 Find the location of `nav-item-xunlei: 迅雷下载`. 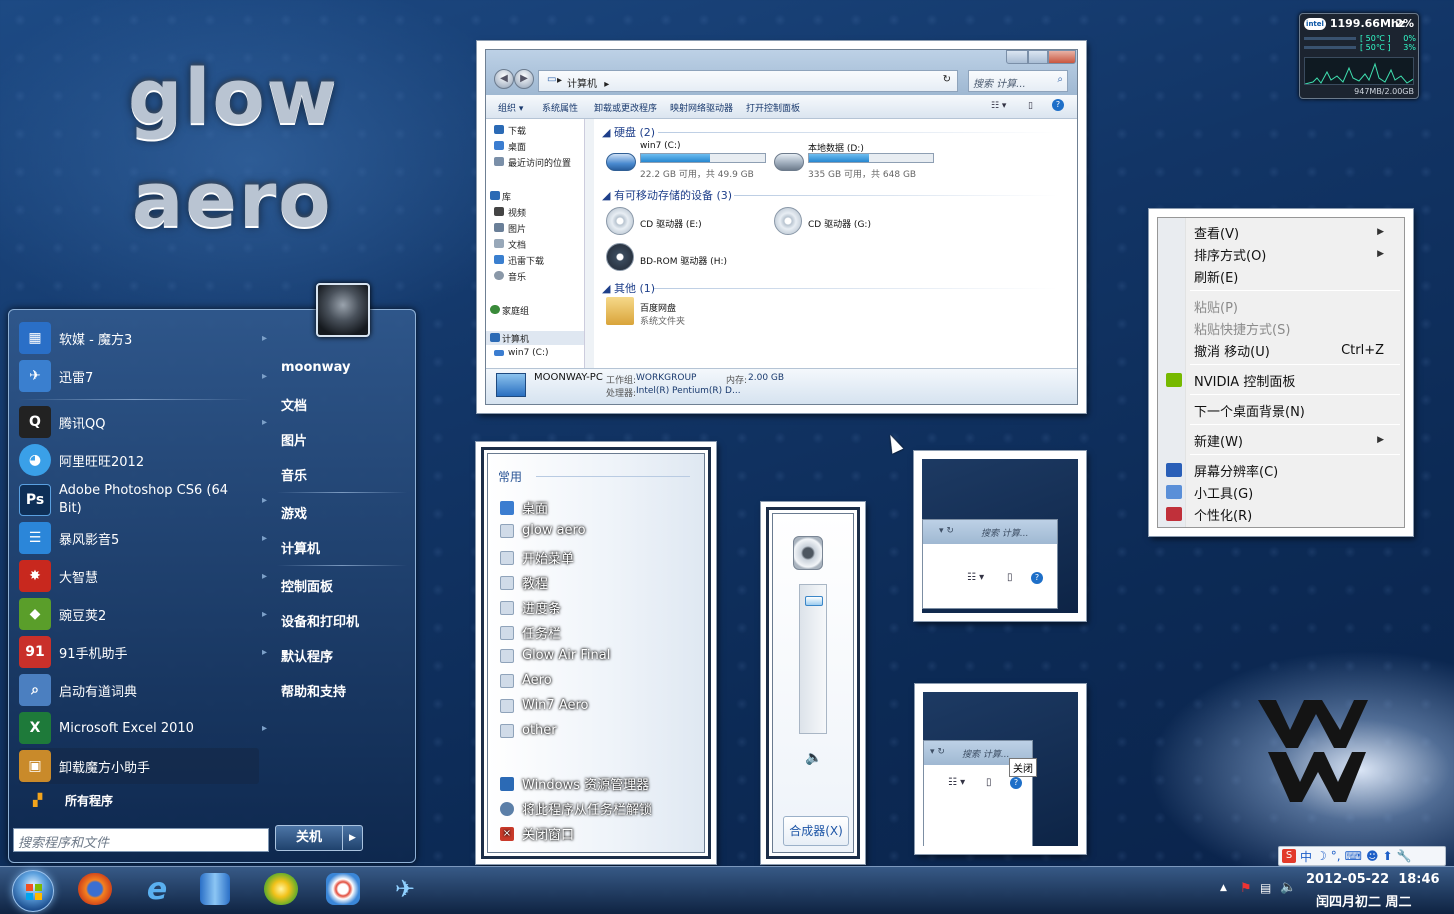

nav-item-xunlei: 迅雷下载 is located at coordinates (526, 260).